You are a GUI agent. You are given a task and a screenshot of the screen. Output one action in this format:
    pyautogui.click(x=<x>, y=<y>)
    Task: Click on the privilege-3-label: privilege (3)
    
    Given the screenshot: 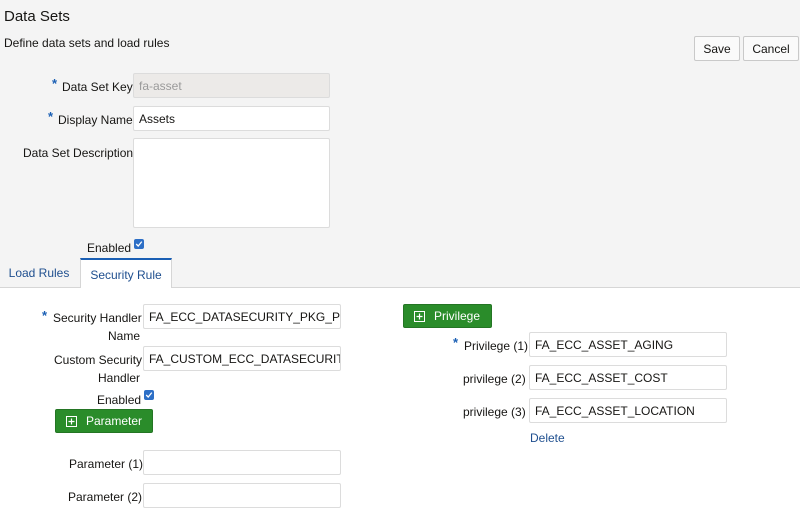 What is the action you would take?
    pyautogui.click(x=494, y=412)
    